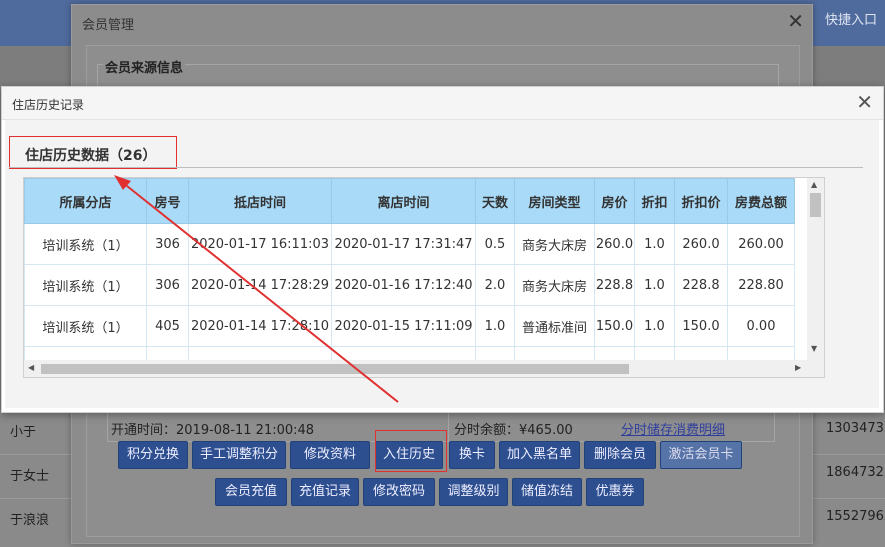 The width and height of the screenshot is (885, 547). What do you see at coordinates (335, 369) in the screenshot?
I see `horizontal-scroll-thumb` at bounding box center [335, 369].